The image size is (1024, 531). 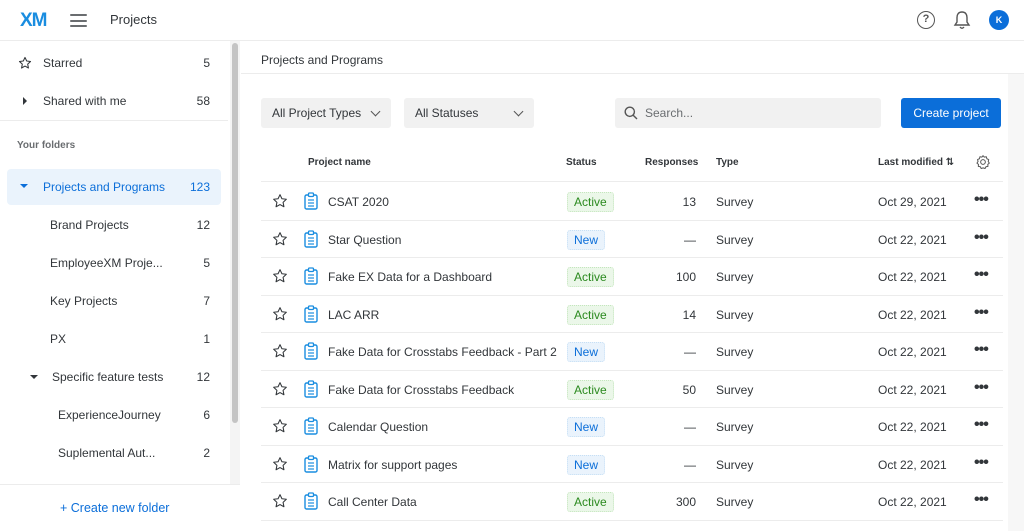 What do you see at coordinates (353, 315) in the screenshot?
I see `project-name-link: LAC ARR` at bounding box center [353, 315].